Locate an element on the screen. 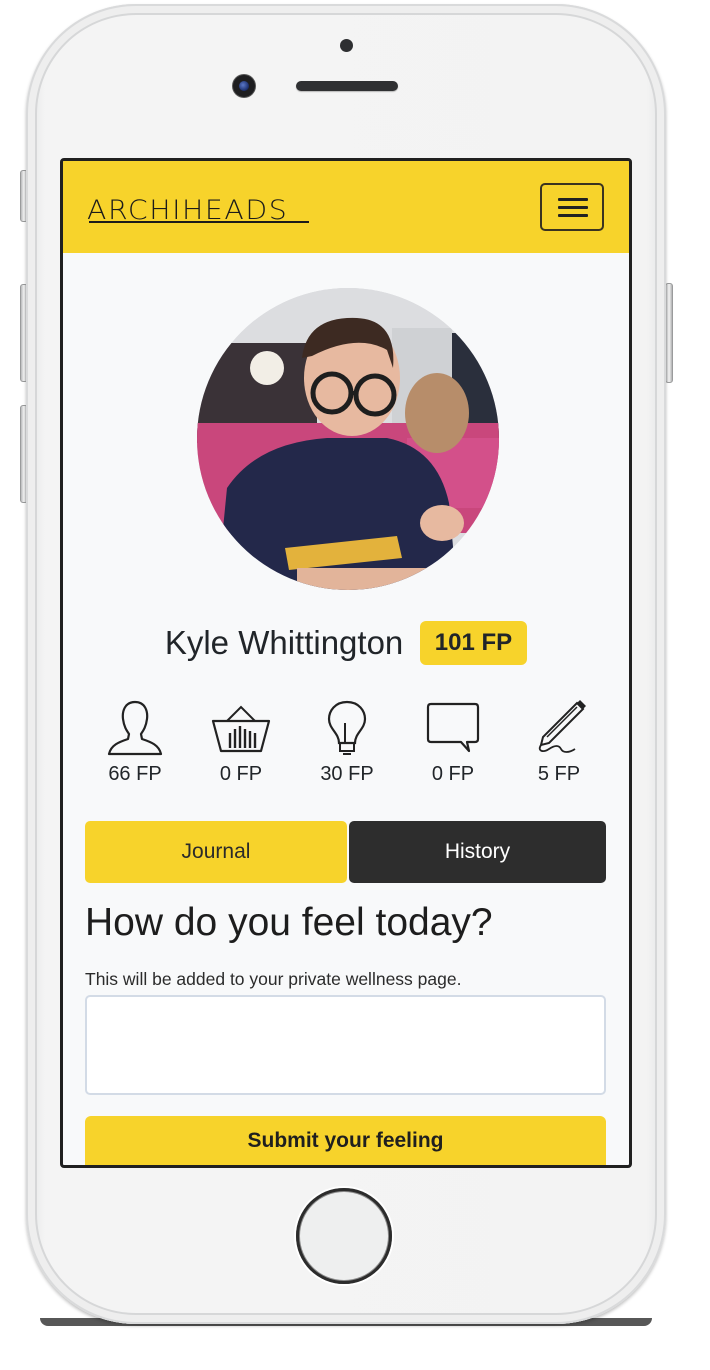 This screenshot has width=710, height=1370. stat-profile: 66 FP is located at coordinates (135, 742).